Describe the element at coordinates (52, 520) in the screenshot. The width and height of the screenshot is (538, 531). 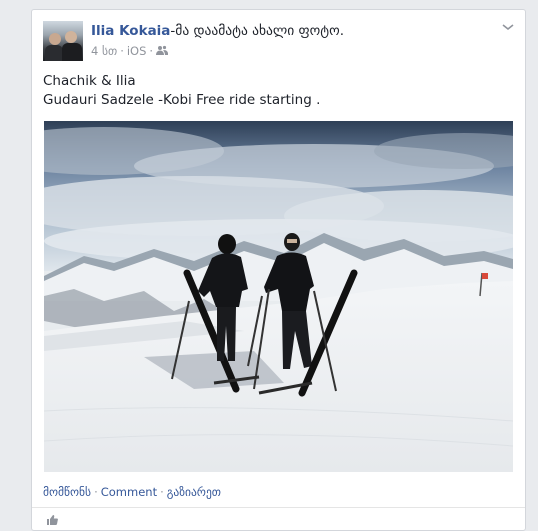
I see `thumbs-up-icon` at that location.